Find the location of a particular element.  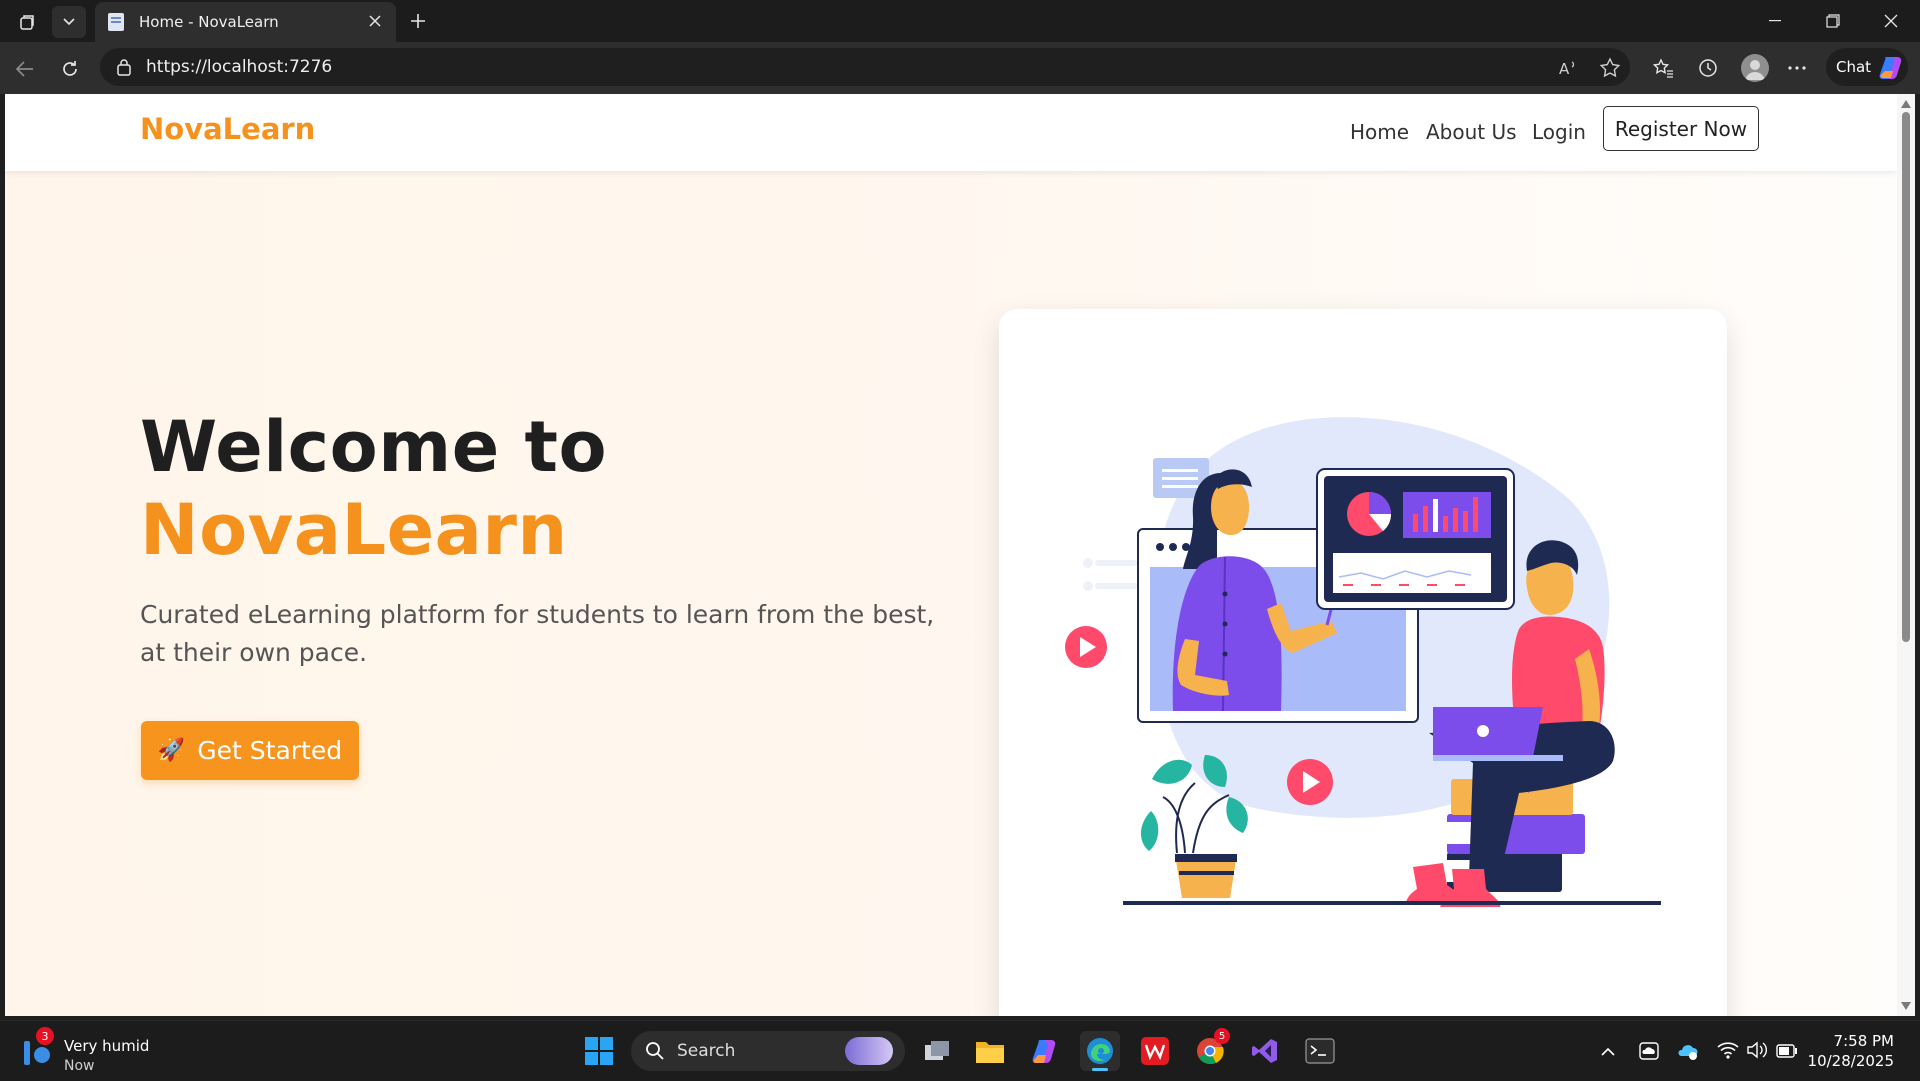

weather-title: Very humid is located at coordinates (107, 1046).